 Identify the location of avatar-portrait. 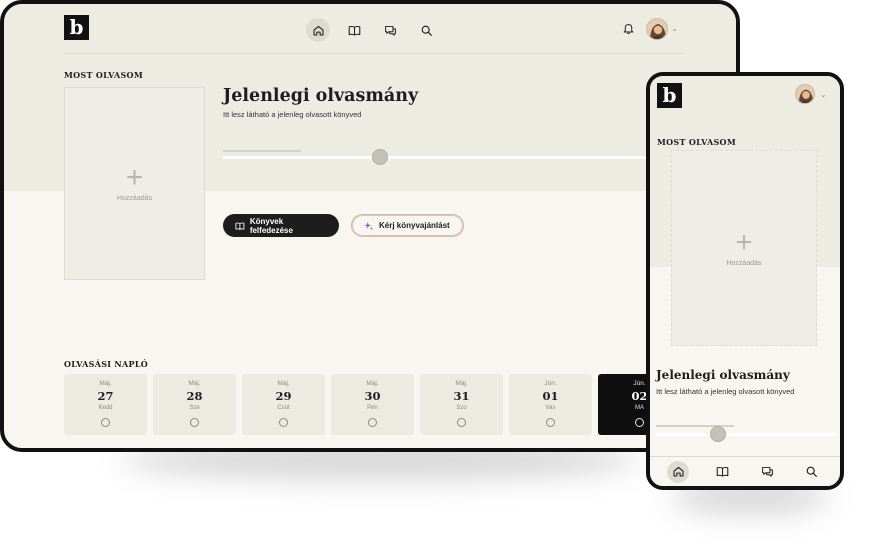
(657, 29).